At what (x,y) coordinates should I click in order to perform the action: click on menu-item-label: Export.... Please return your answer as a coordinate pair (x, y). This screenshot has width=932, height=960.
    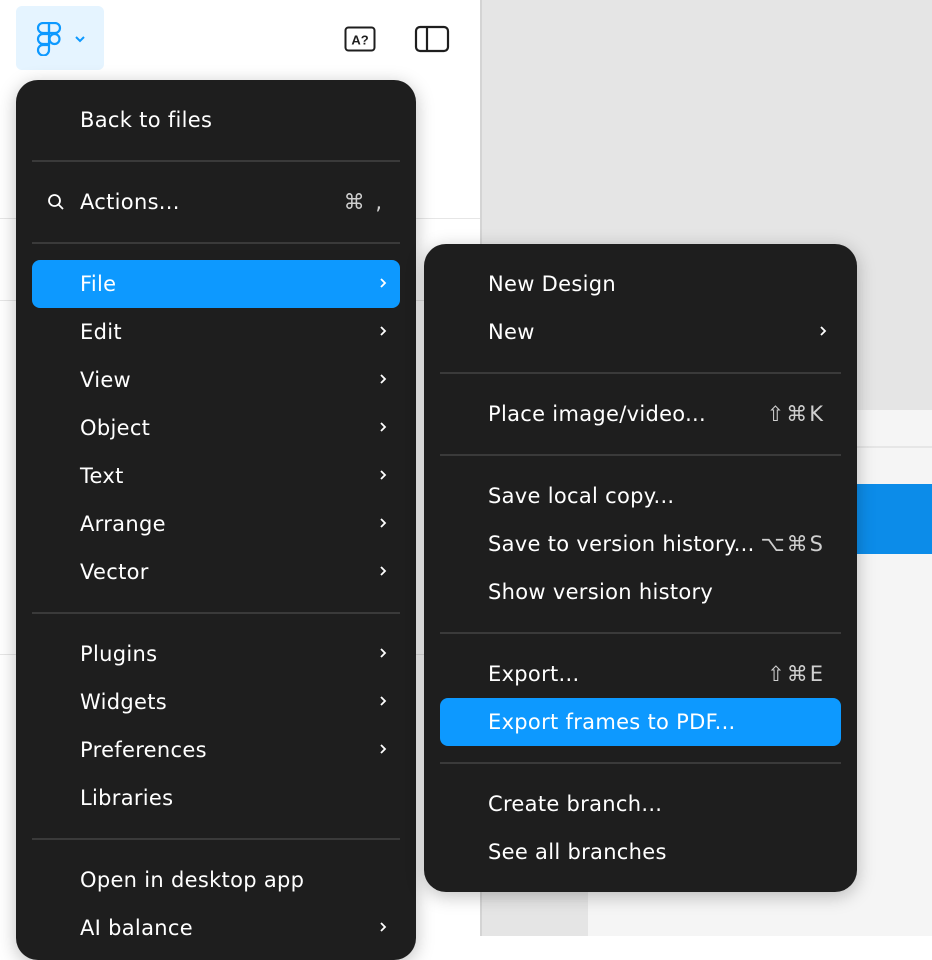
    Looking at the image, I should click on (534, 674).